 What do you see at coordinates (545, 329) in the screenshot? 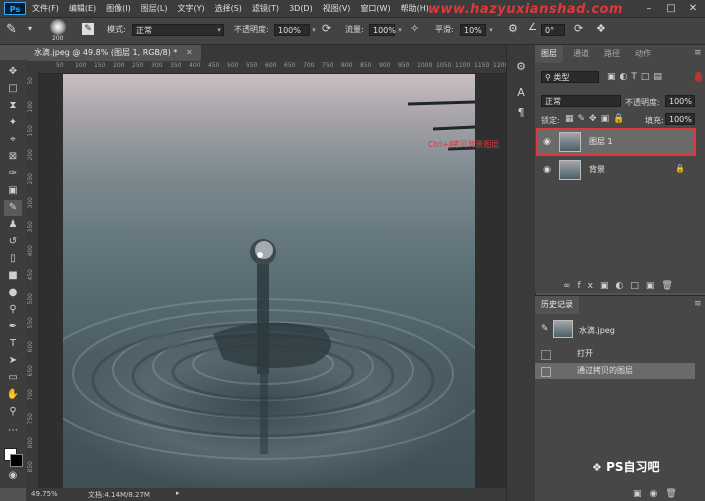
I see `history-brush-icon: ✎` at bounding box center [545, 329].